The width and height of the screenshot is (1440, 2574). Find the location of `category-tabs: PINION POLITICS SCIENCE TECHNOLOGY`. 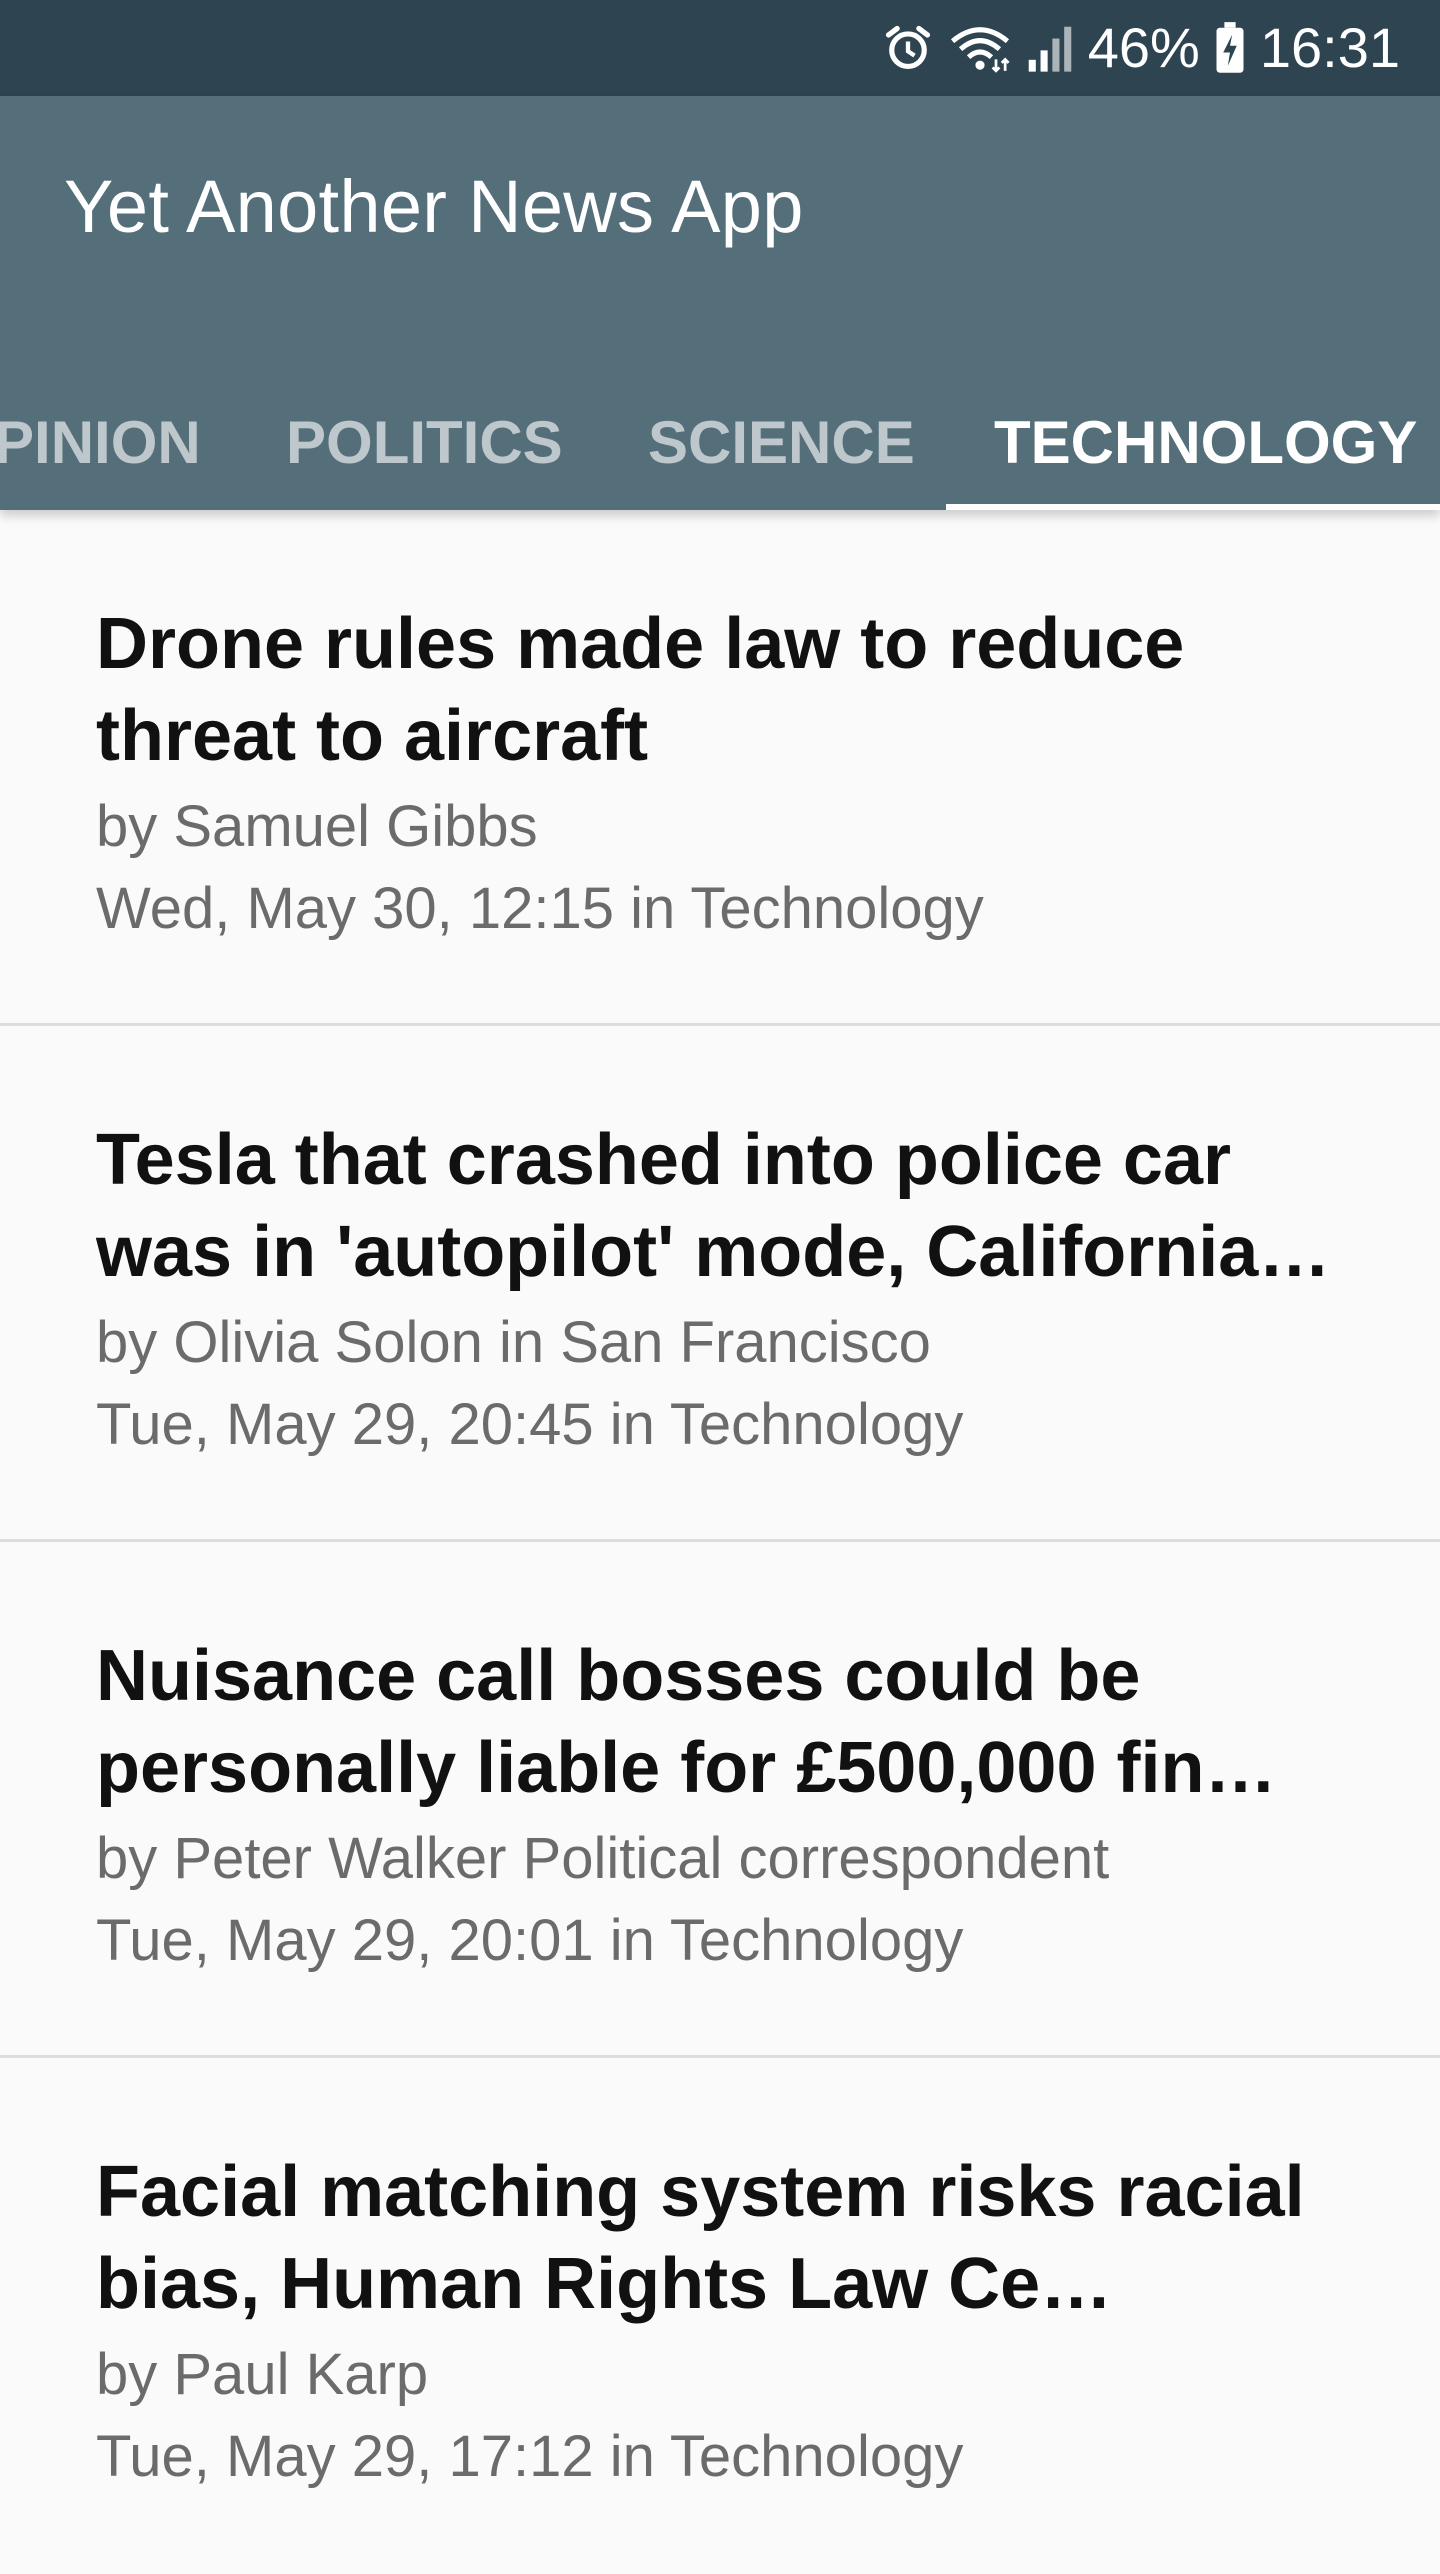

category-tabs: PINION POLITICS SCIENCE TECHNOLOGY is located at coordinates (720, 443).